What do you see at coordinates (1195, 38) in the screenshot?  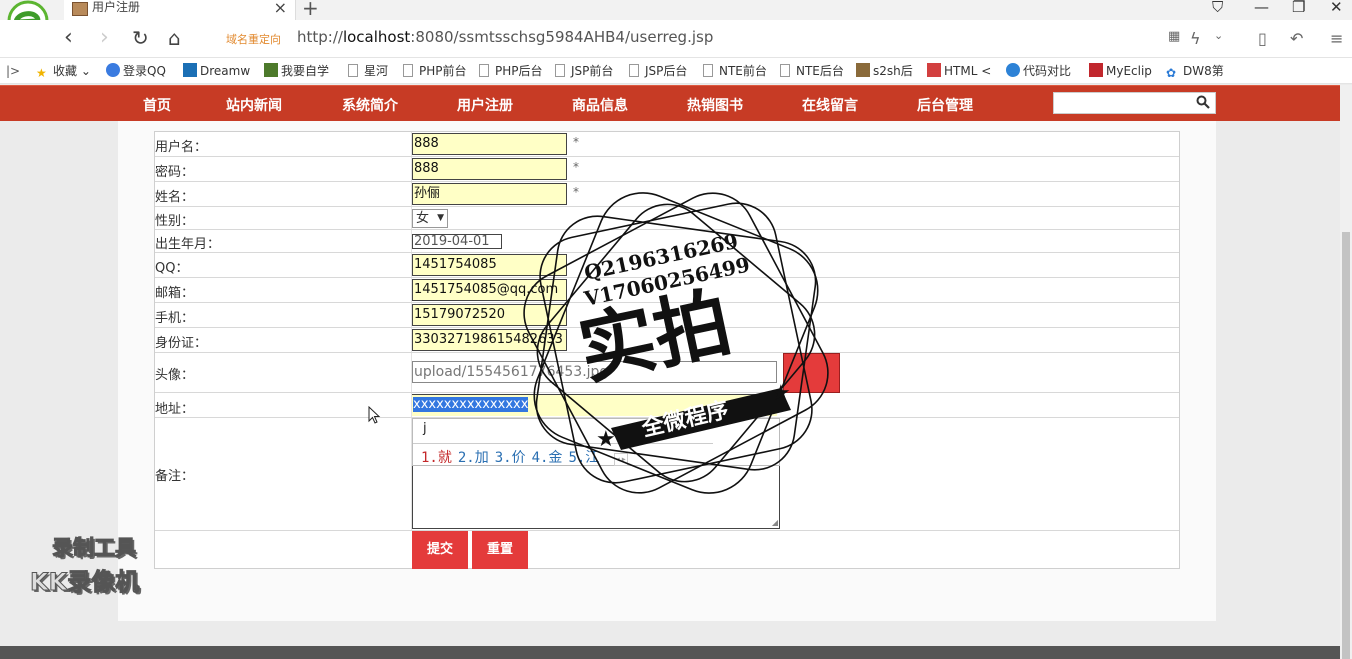 I see `lightning-icon: ϟ` at bounding box center [1195, 38].